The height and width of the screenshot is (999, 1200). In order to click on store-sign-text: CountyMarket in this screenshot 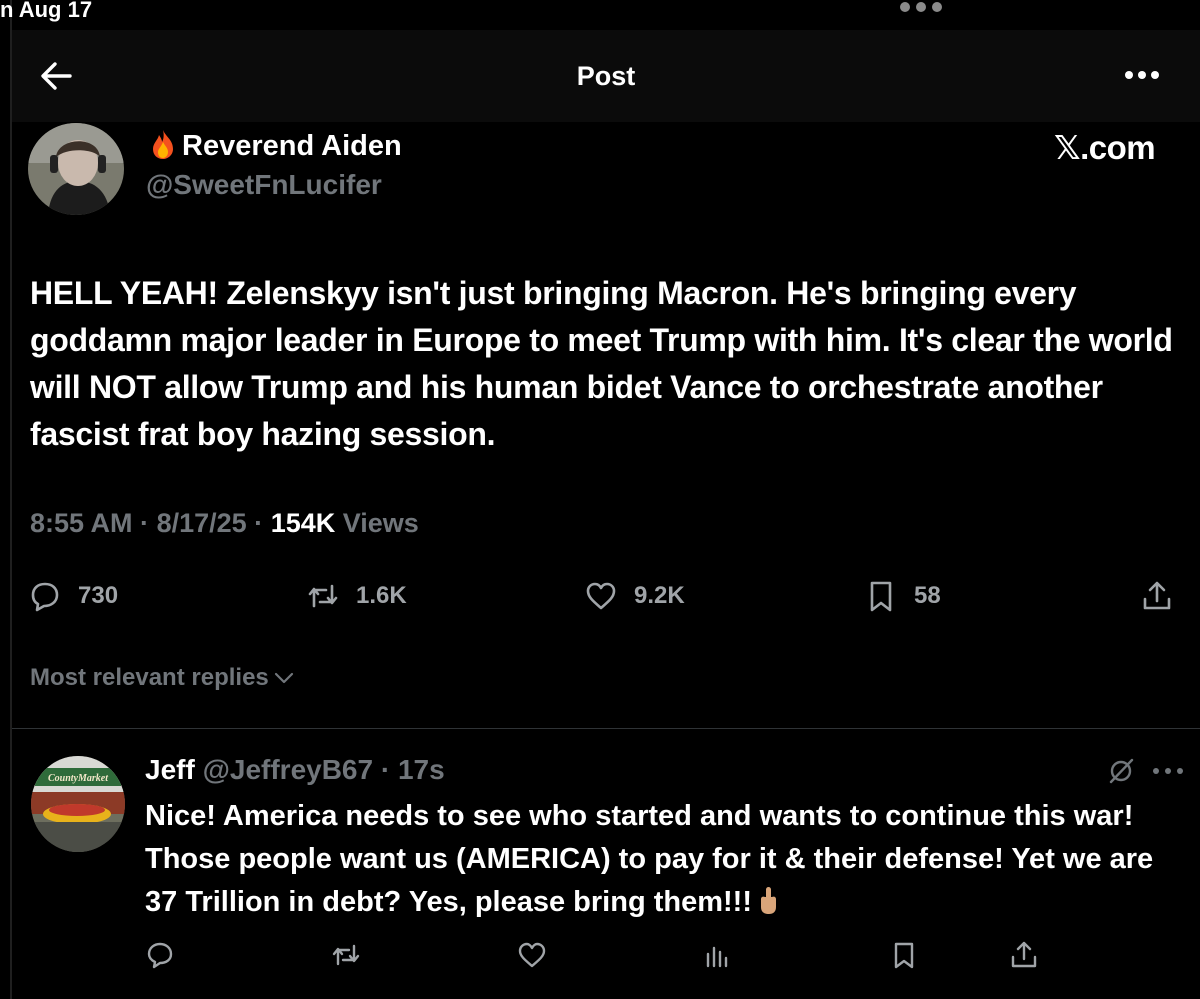, I will do `click(78, 778)`.